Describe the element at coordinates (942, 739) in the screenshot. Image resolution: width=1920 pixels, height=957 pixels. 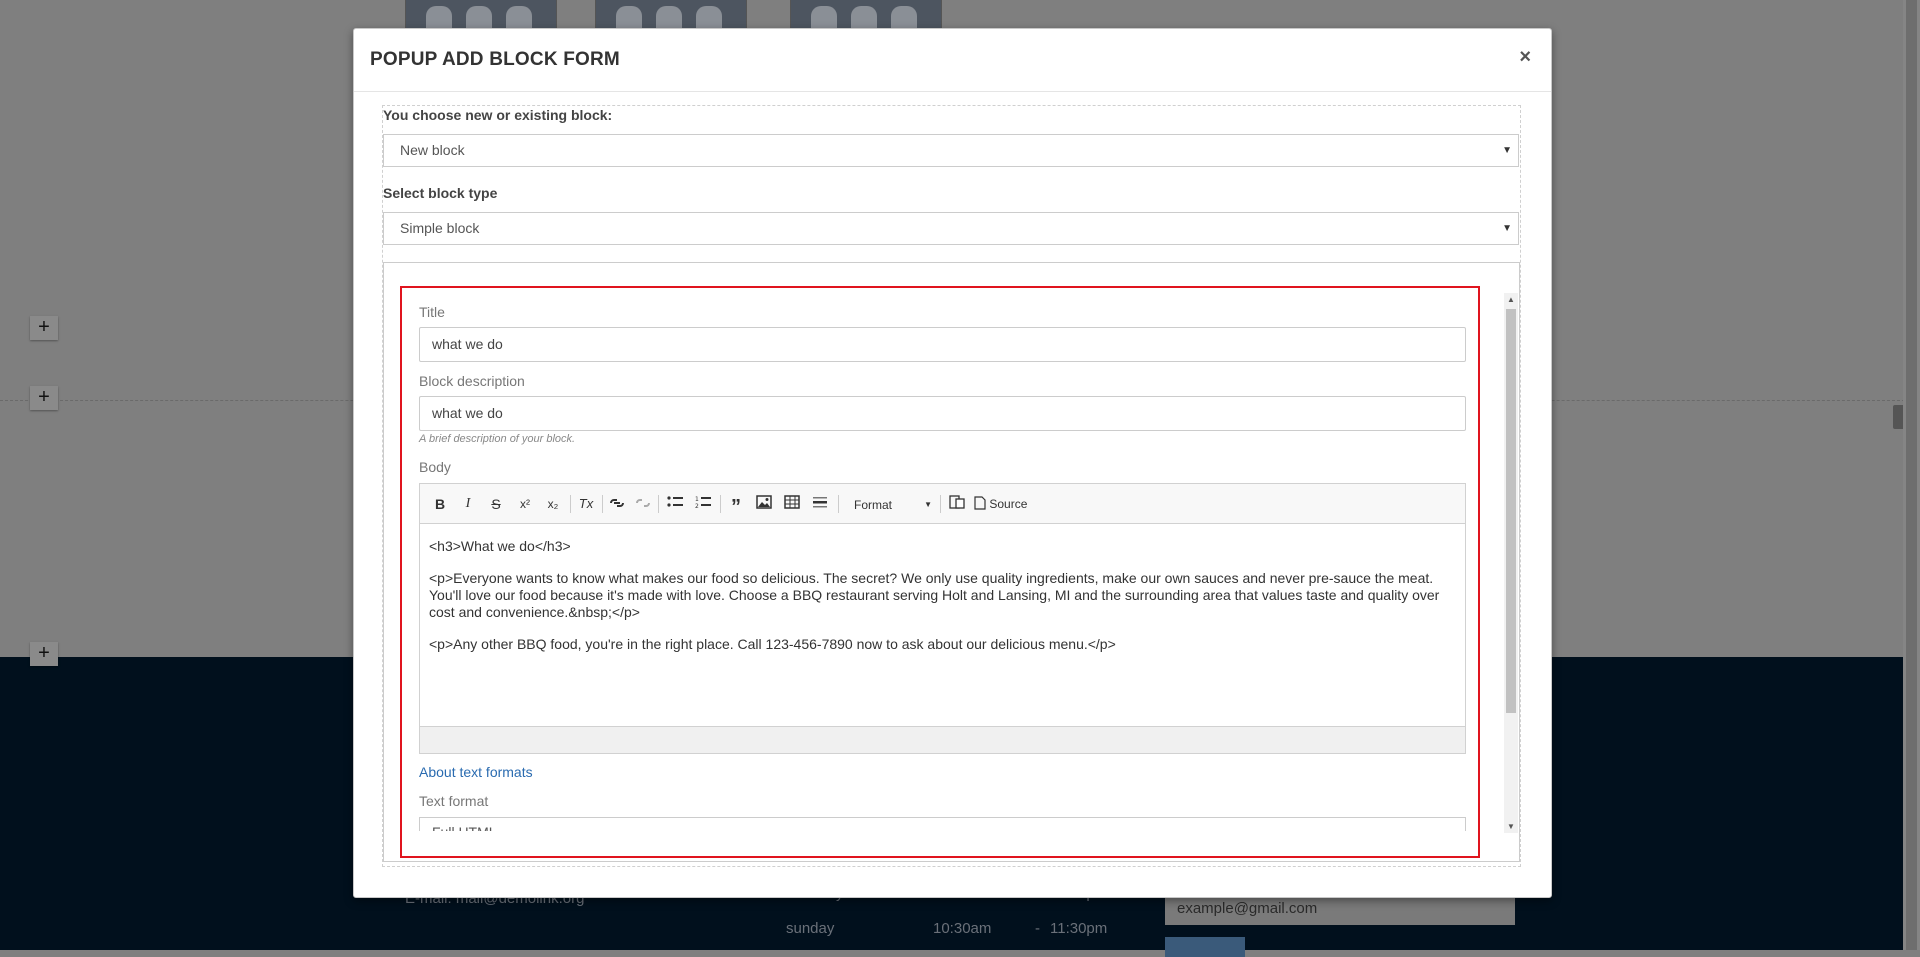
I see `editor-statusbar` at that location.